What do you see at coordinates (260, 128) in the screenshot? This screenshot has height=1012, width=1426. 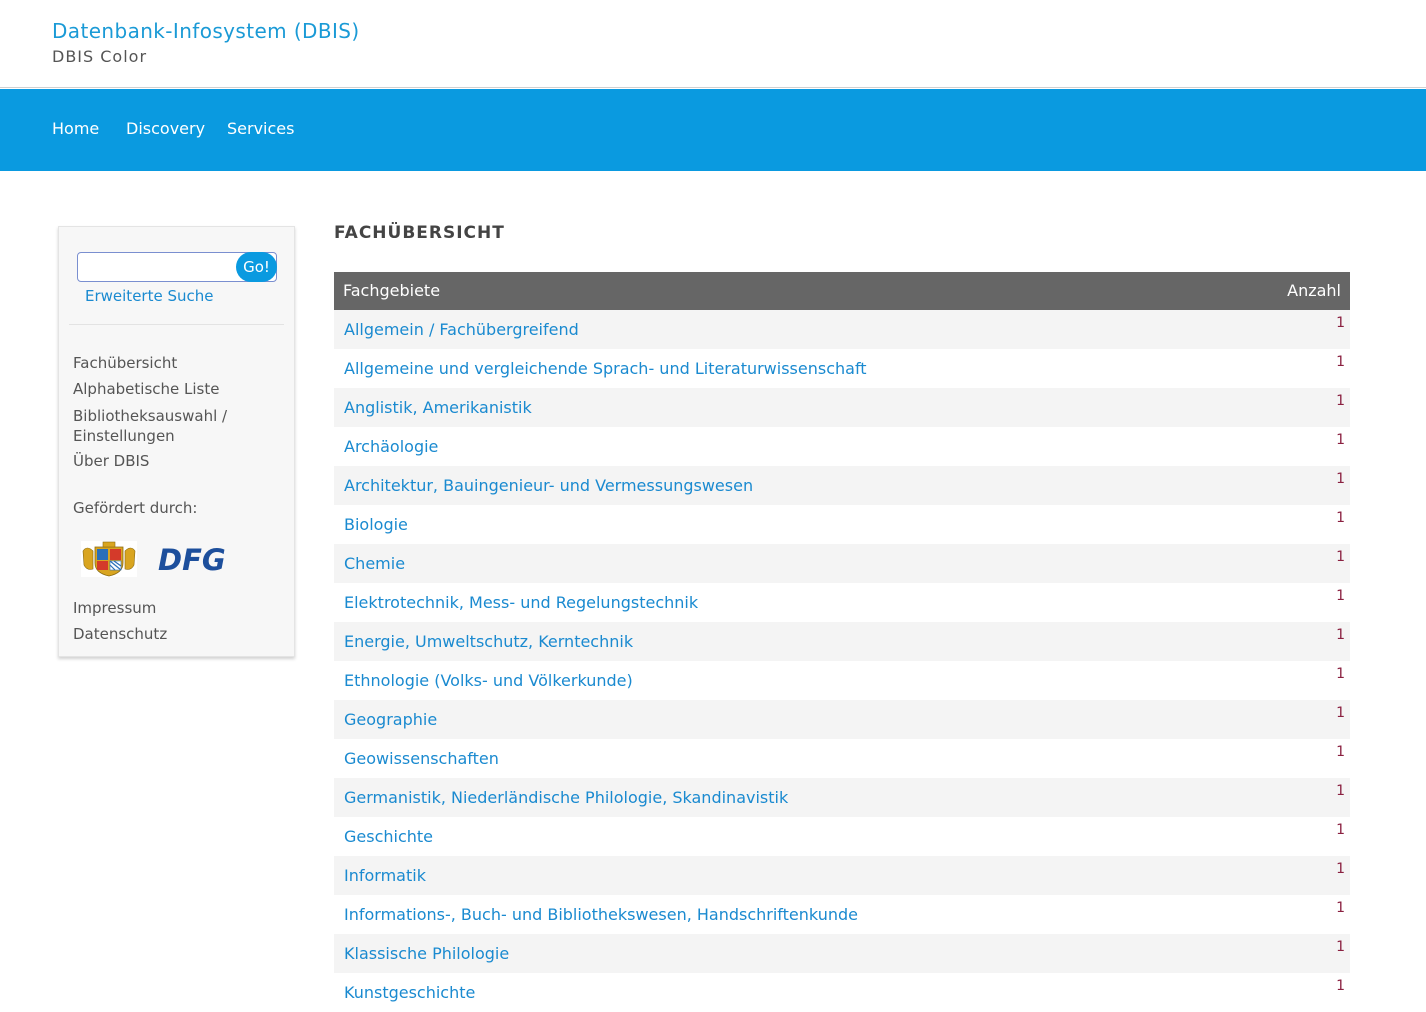 I see `nav-item-services: Services` at bounding box center [260, 128].